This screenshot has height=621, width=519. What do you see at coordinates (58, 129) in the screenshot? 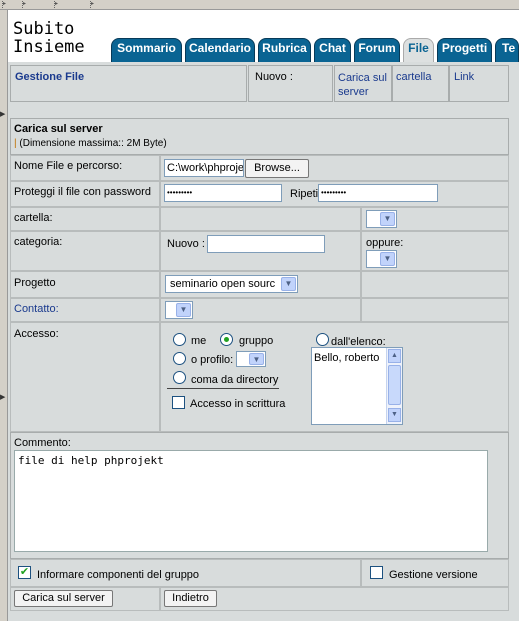
I see `upload-title: Carica sul server` at bounding box center [58, 129].